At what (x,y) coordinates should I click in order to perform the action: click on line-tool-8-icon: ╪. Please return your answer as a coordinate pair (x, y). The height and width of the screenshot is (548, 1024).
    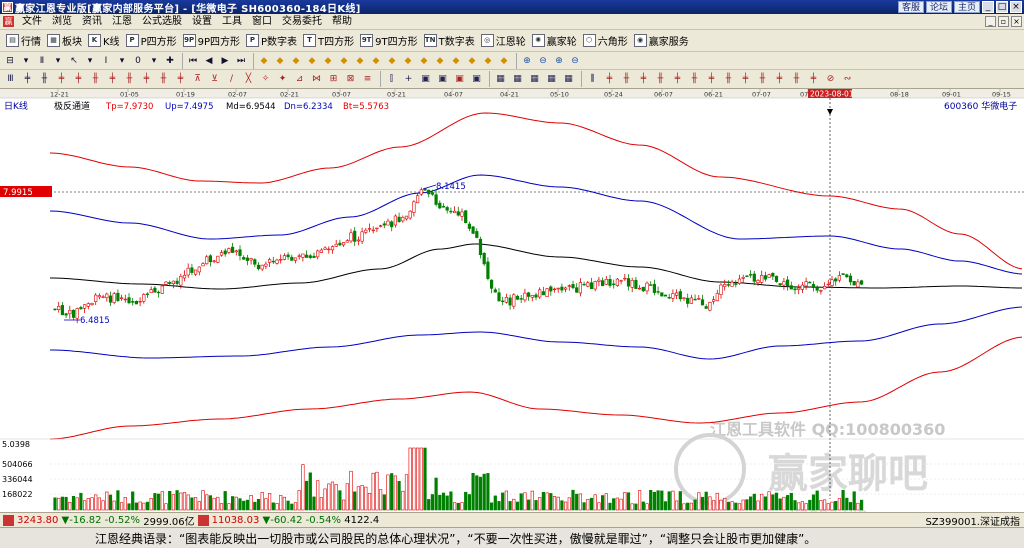
    Looking at the image, I should click on (711, 79).